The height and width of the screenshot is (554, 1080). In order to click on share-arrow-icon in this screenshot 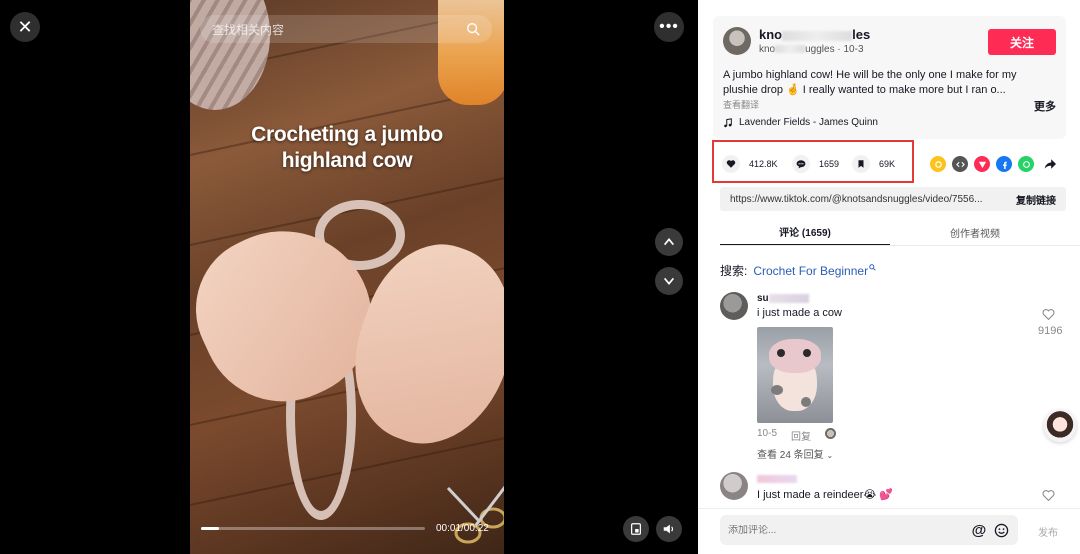, I will do `click(1050, 164)`.